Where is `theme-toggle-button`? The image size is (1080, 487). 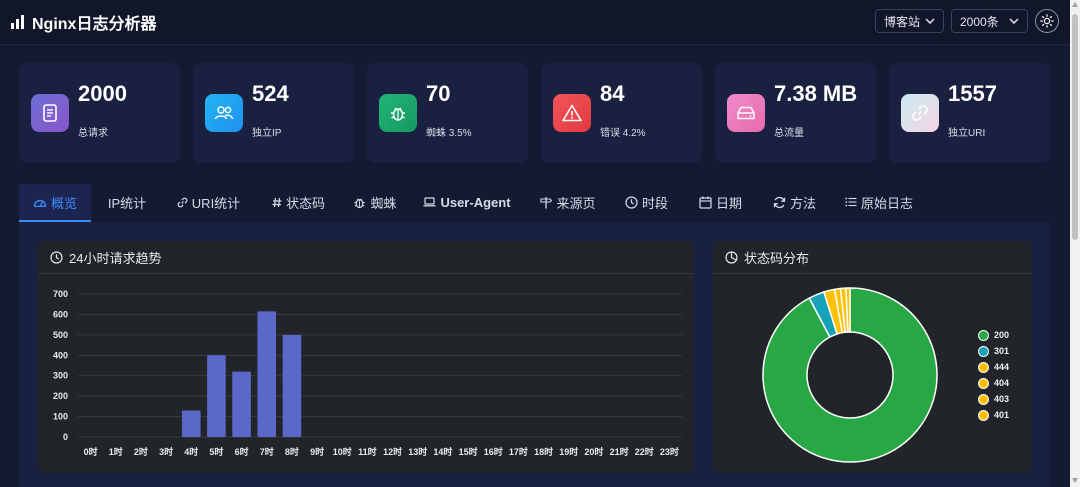 theme-toggle-button is located at coordinates (1047, 21).